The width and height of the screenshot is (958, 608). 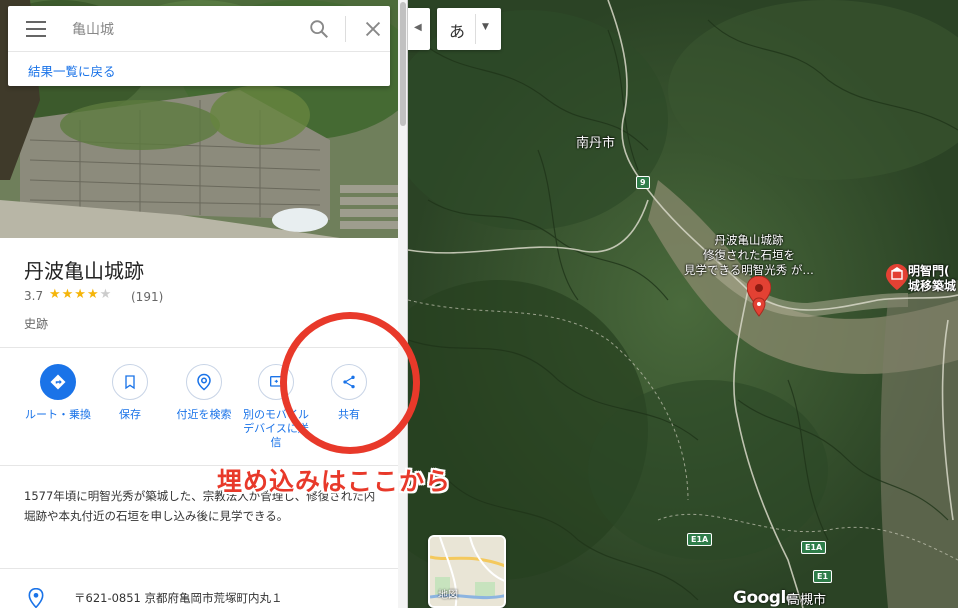 What do you see at coordinates (475, 29) in the screenshot?
I see `language-divider` at bounding box center [475, 29].